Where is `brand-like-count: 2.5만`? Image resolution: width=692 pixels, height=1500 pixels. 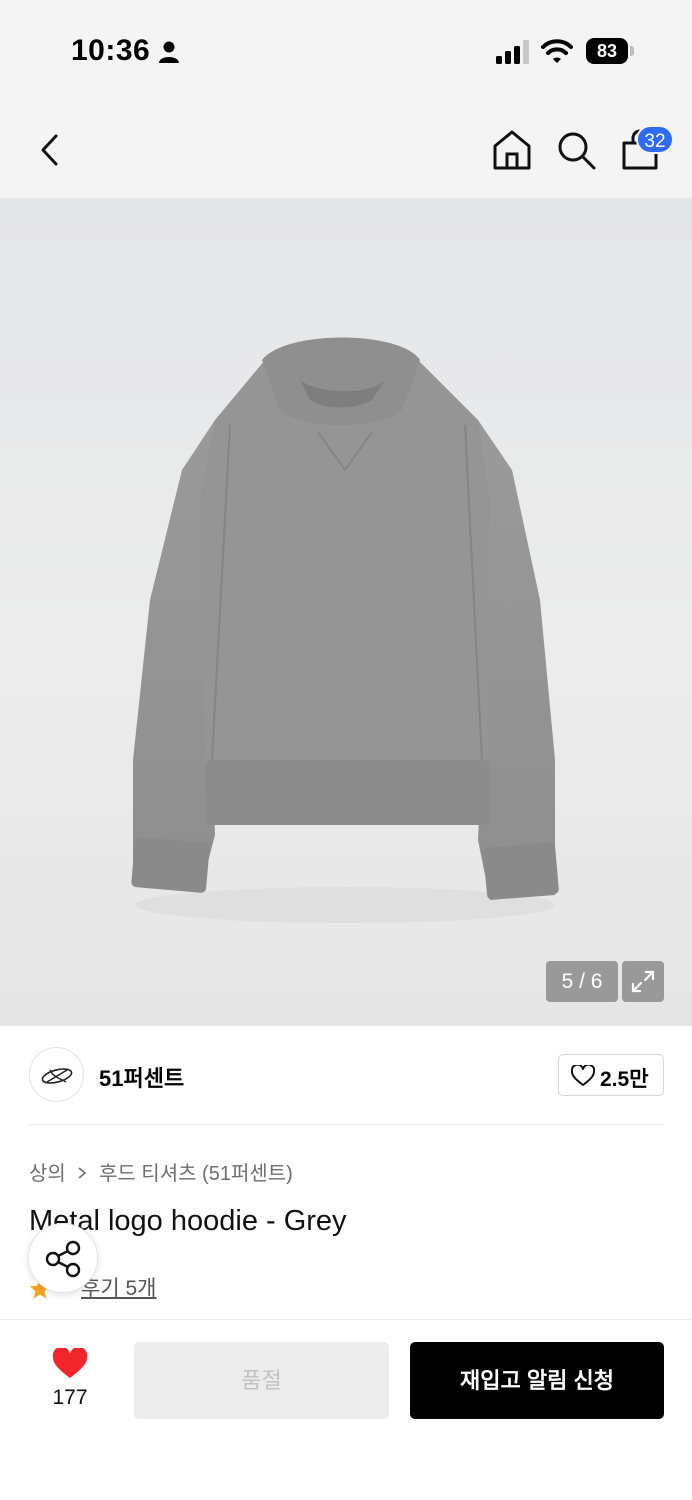 brand-like-count: 2.5만 is located at coordinates (624, 1079).